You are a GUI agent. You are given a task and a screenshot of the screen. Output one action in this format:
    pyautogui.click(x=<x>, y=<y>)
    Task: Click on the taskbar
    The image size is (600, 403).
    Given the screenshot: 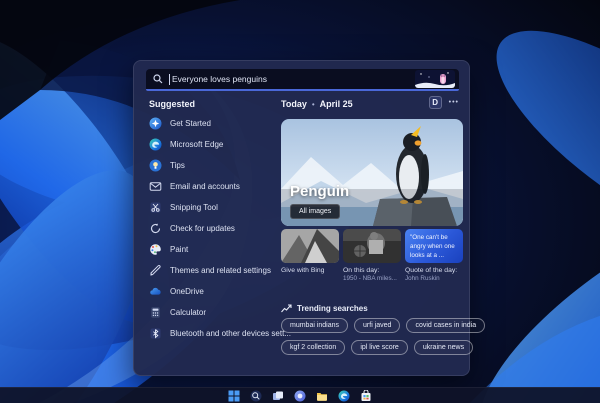 What is the action you would take?
    pyautogui.click(x=300, y=395)
    